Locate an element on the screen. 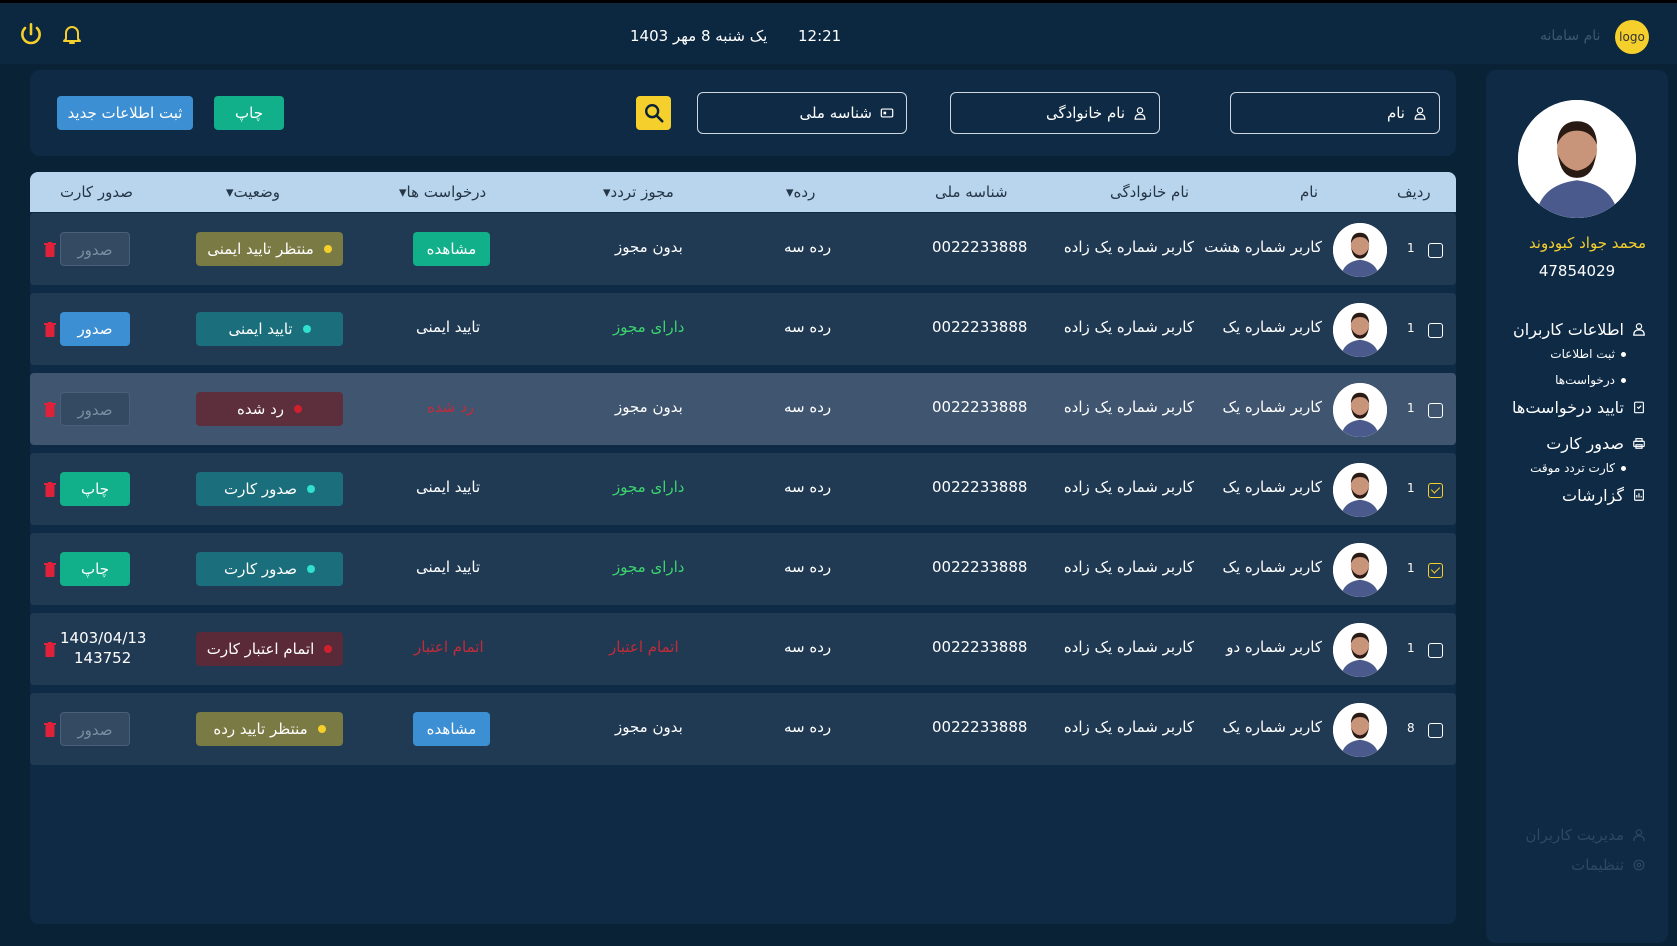  sidebar-item-approve-requests: تایید درخواست‌ها is located at coordinates (1566, 407).